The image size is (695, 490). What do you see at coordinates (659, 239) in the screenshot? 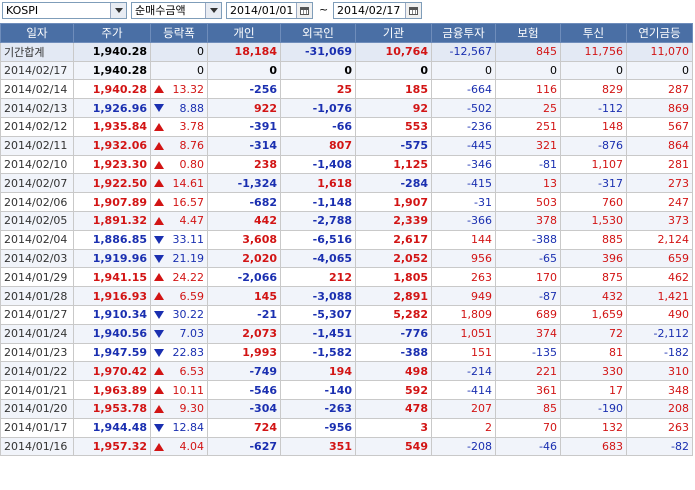
I see `pension-cell: 2,124` at bounding box center [659, 239].